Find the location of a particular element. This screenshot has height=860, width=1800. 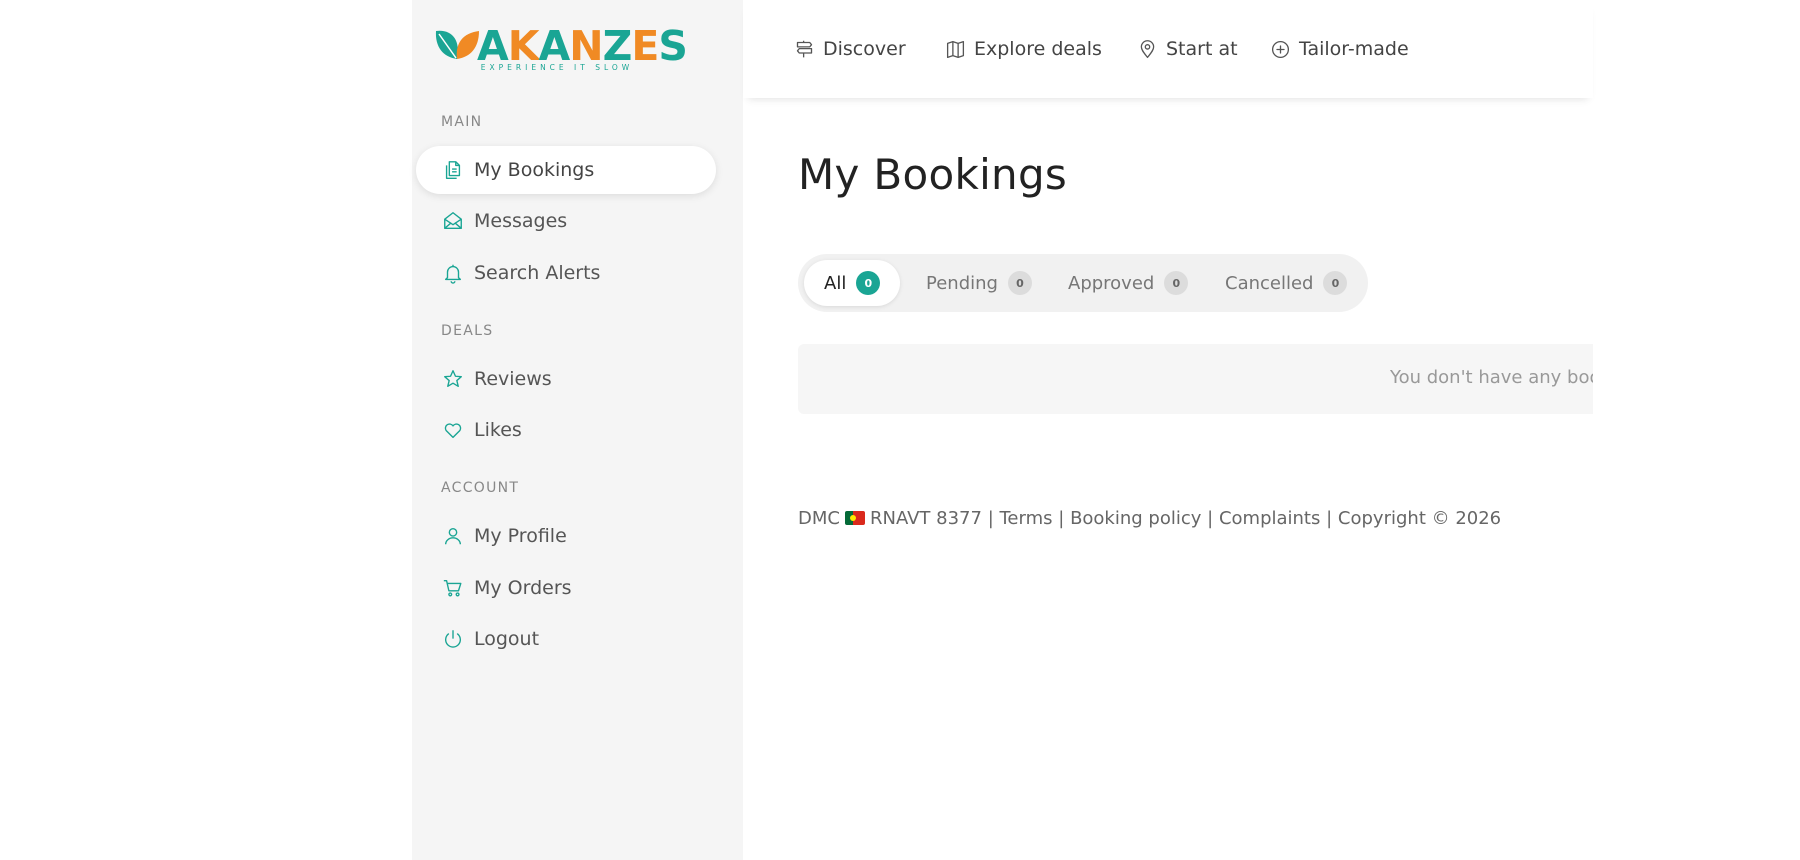

sidebar-item-my-bookings: My Bookings is located at coordinates (566, 170).